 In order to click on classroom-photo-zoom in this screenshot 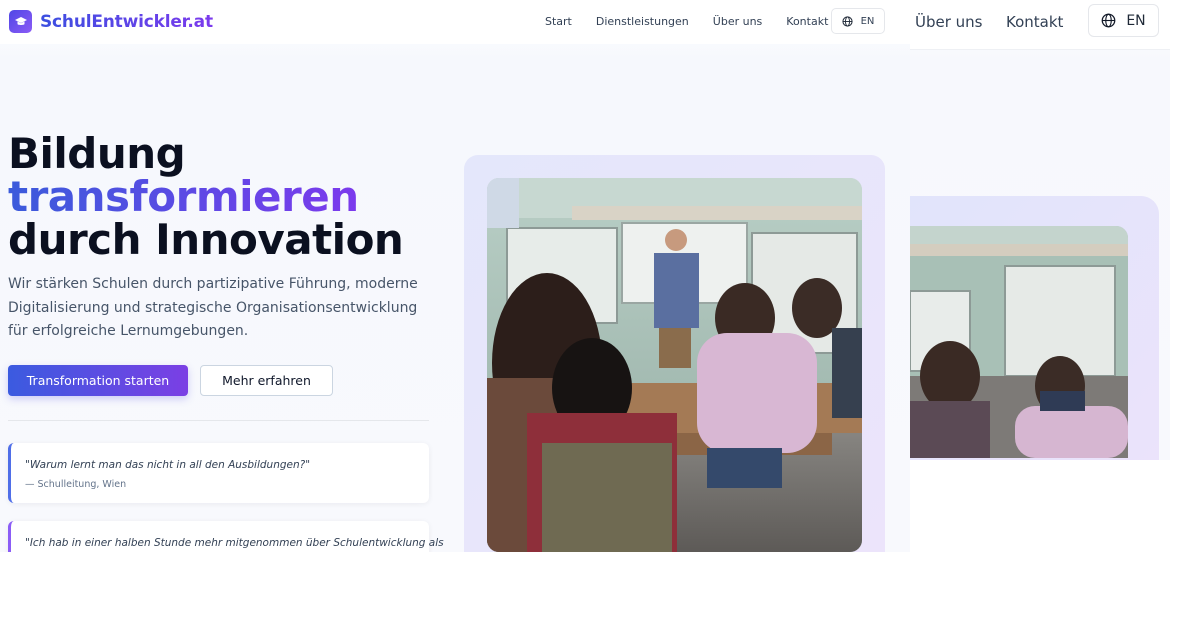, I will do `click(1019, 342)`.